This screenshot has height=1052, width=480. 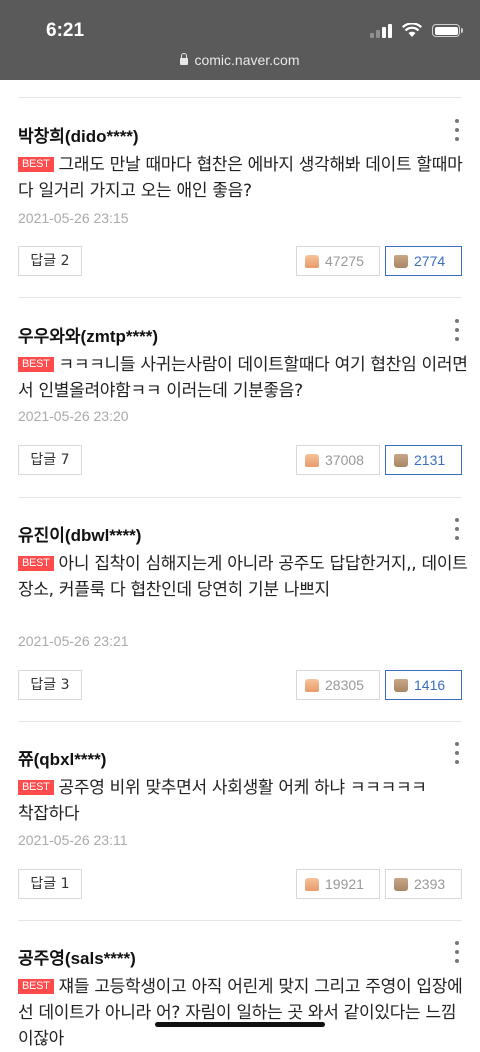 What do you see at coordinates (65, 685) in the screenshot?
I see `reply-count: 3` at bounding box center [65, 685].